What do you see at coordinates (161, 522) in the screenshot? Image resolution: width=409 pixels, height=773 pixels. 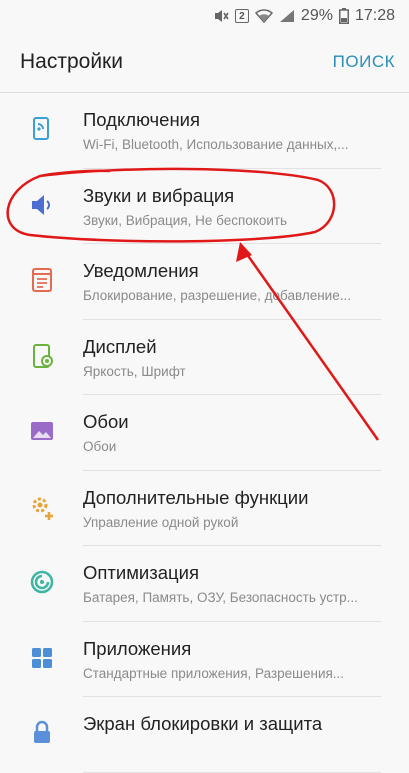 I see `settings-item-subtitle: Управление одной рукой` at bounding box center [161, 522].